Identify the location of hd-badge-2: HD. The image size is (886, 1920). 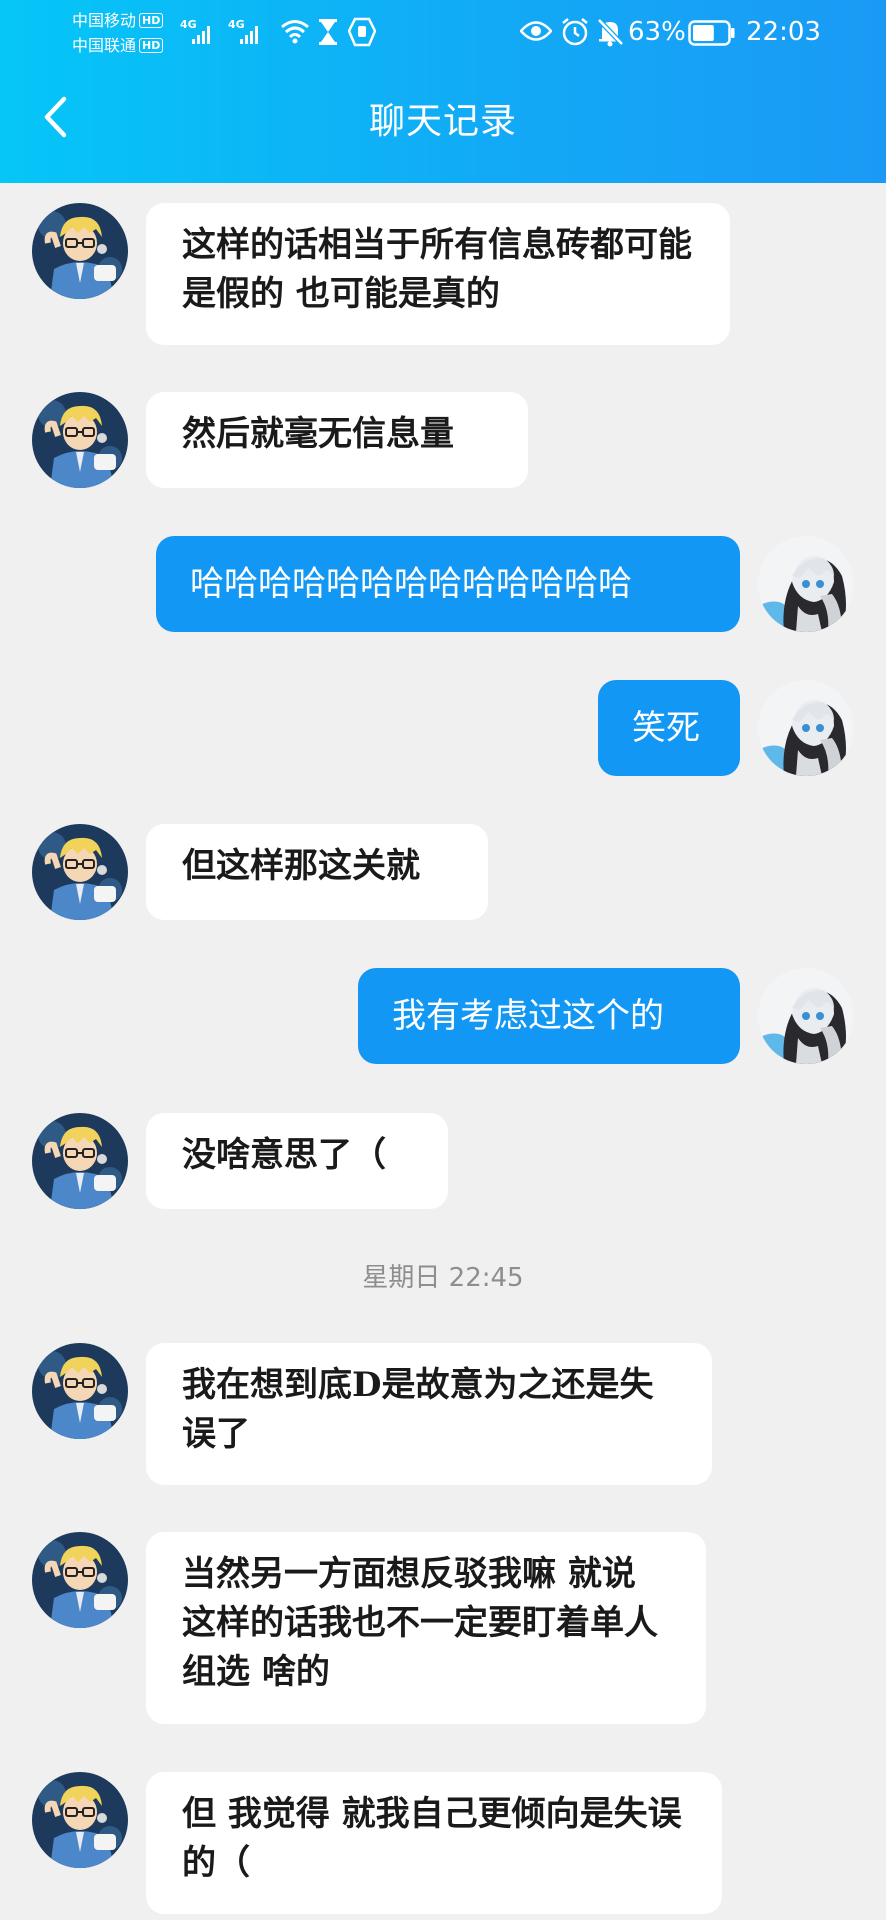
(151, 45).